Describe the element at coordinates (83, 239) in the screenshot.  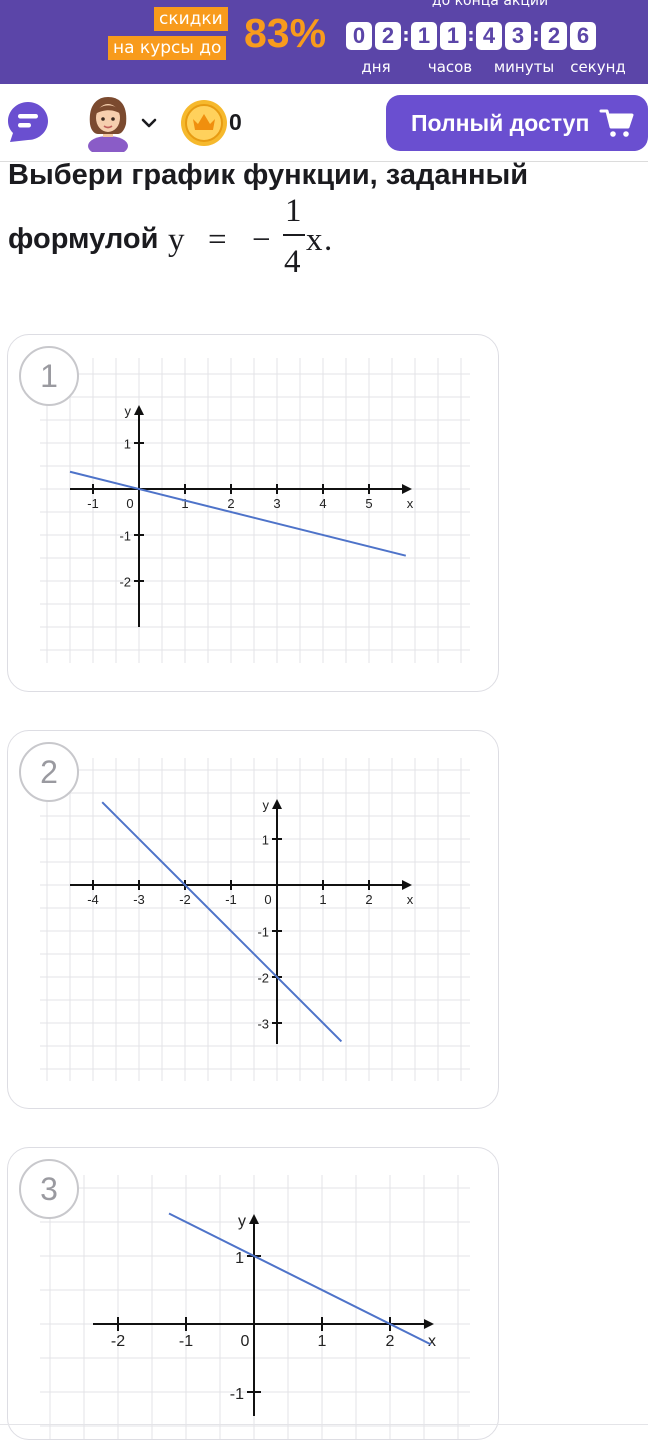
I see `formula-prefix: формулой` at that location.